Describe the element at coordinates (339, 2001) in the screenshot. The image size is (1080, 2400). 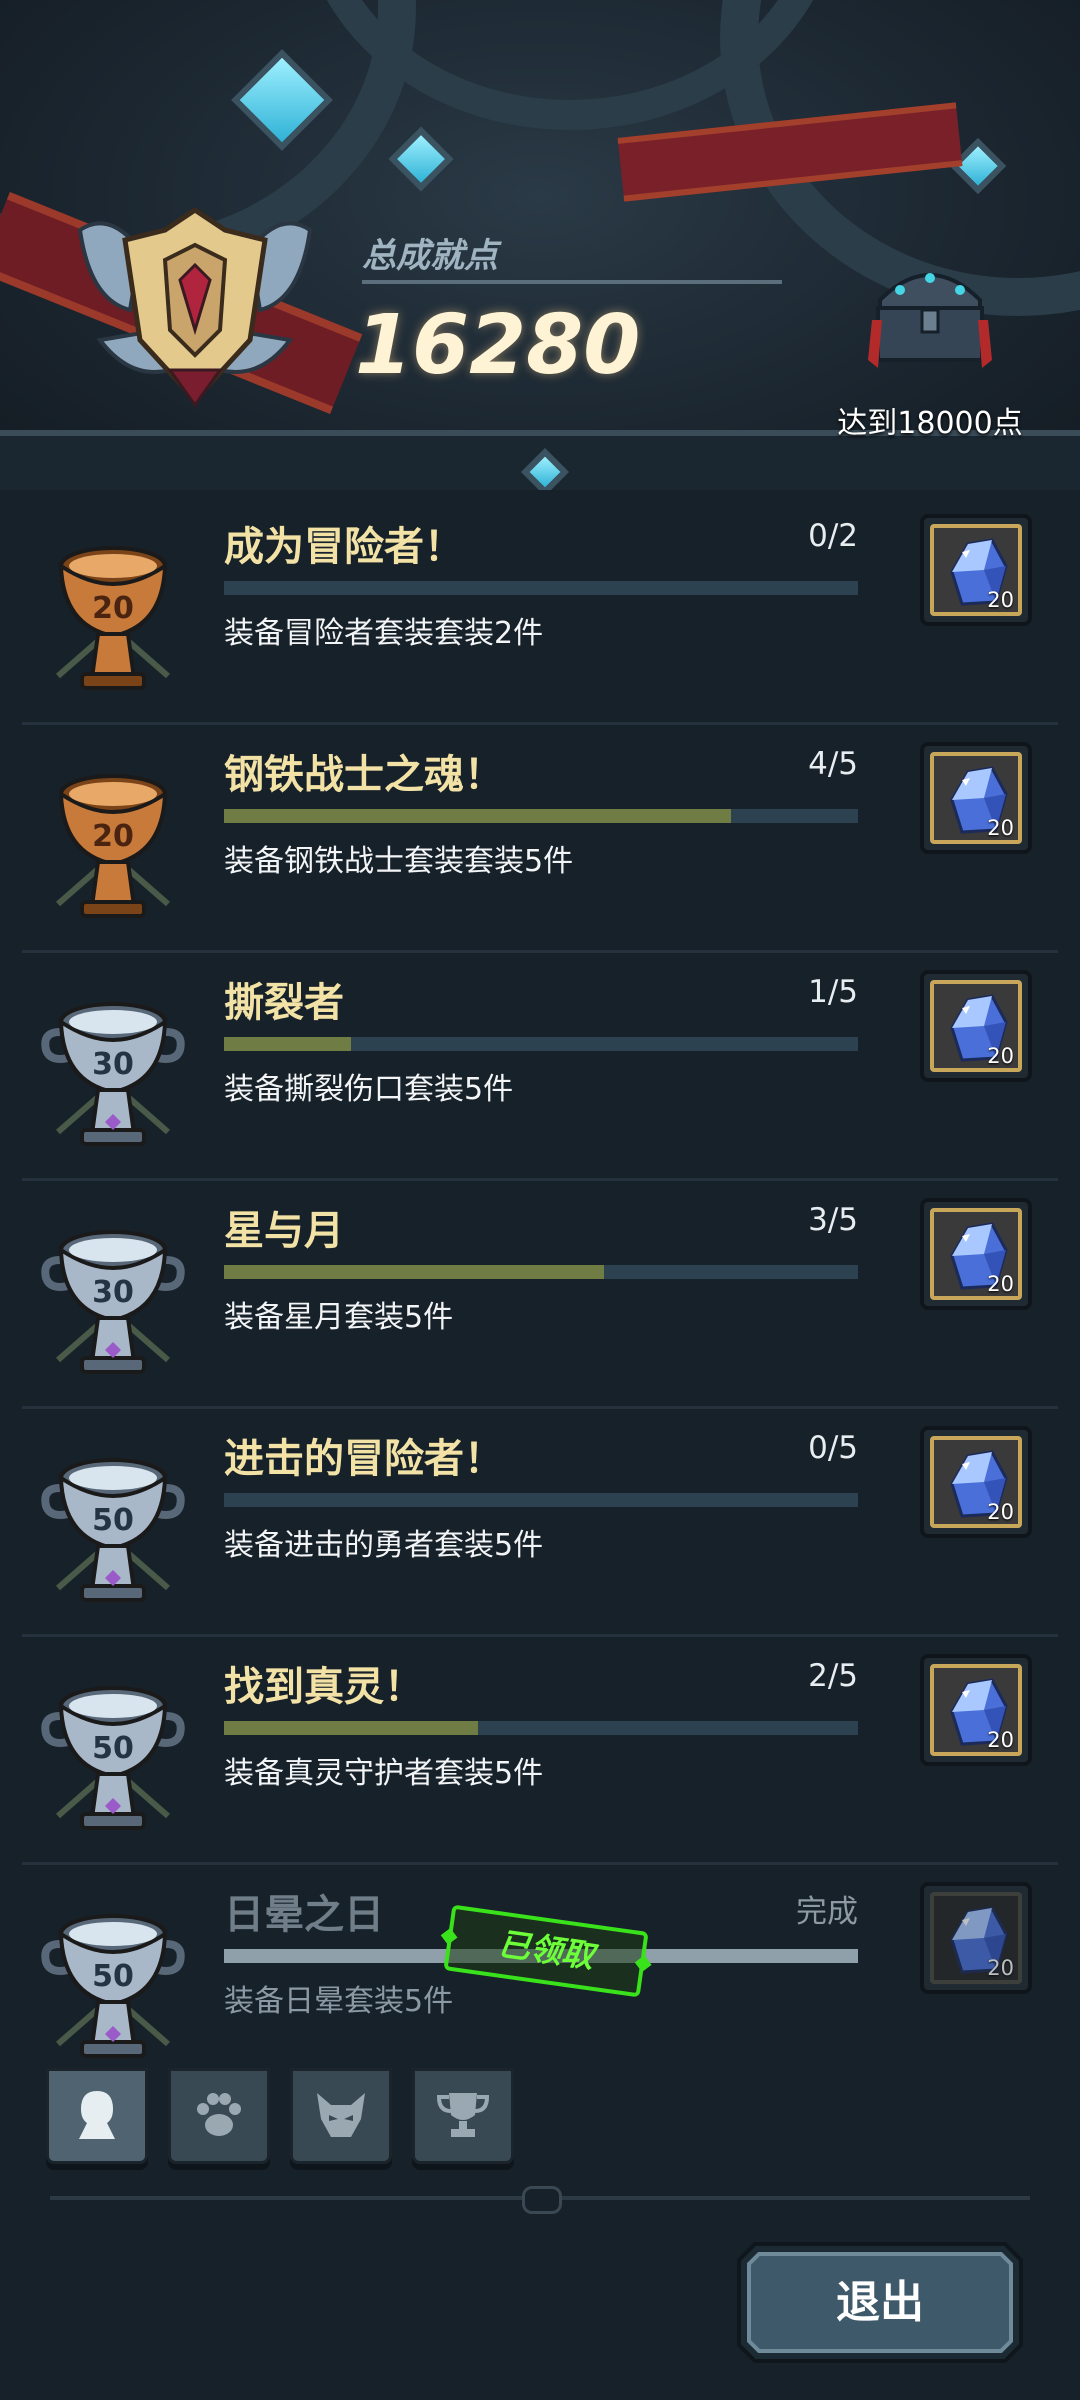
I see `achievement-description: 装备日晕套装5件` at that location.